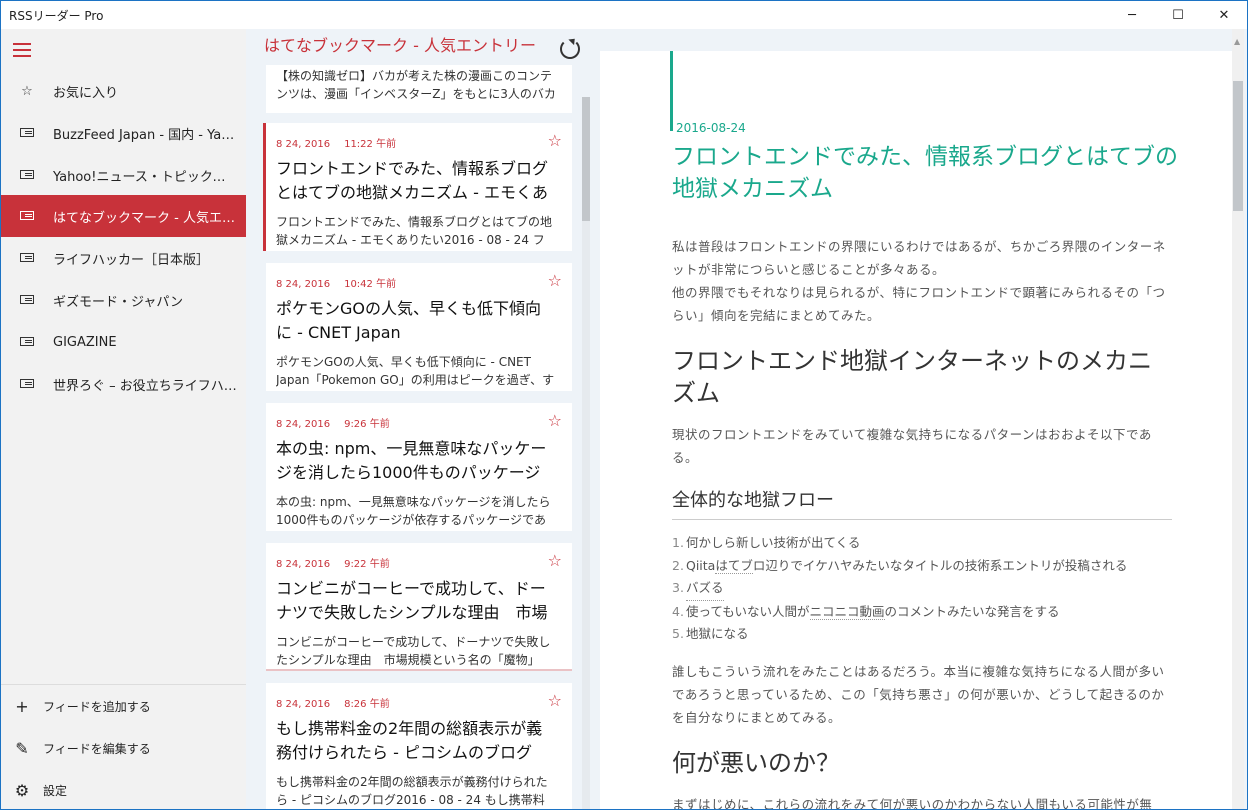 Image resolution: width=1248 pixels, height=810 pixels. I want to click on sidebar-item-label: ライフハッカー［日本版］, so click(131, 260).